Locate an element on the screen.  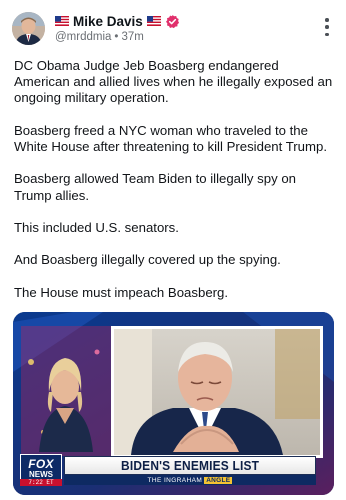
show-name-bar: THE INGRAHAM ANGLE is located at coordinates (190, 480).